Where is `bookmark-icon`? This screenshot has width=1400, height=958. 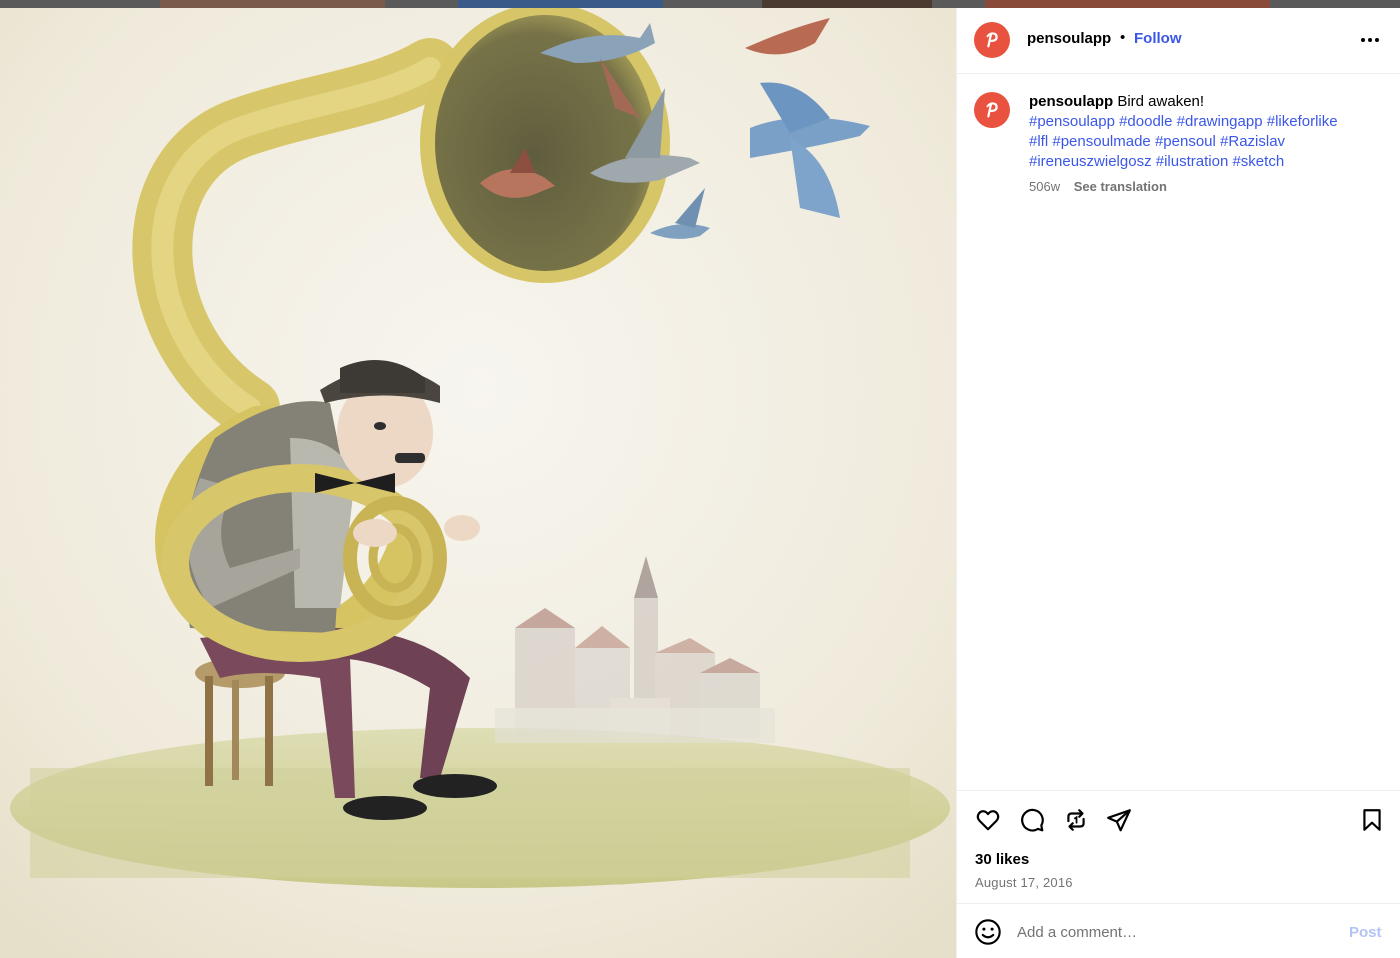
bookmark-icon is located at coordinates (1372, 820).